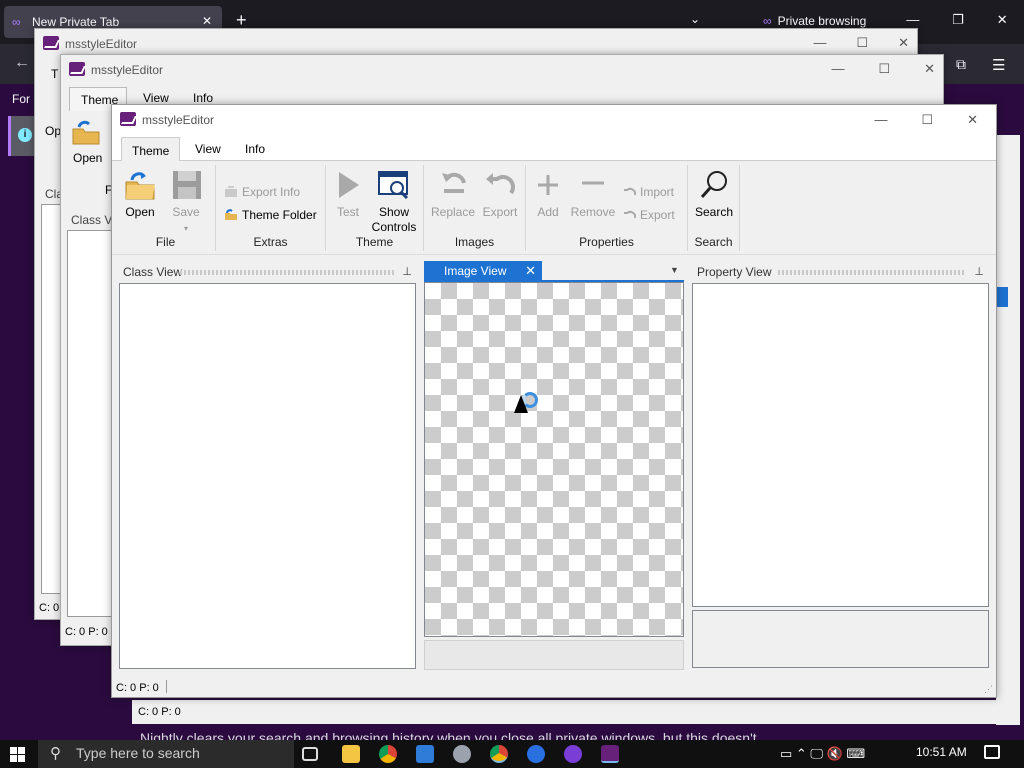  What do you see at coordinates (554, 459) in the screenshot?
I see `image-view-canvas` at bounding box center [554, 459].